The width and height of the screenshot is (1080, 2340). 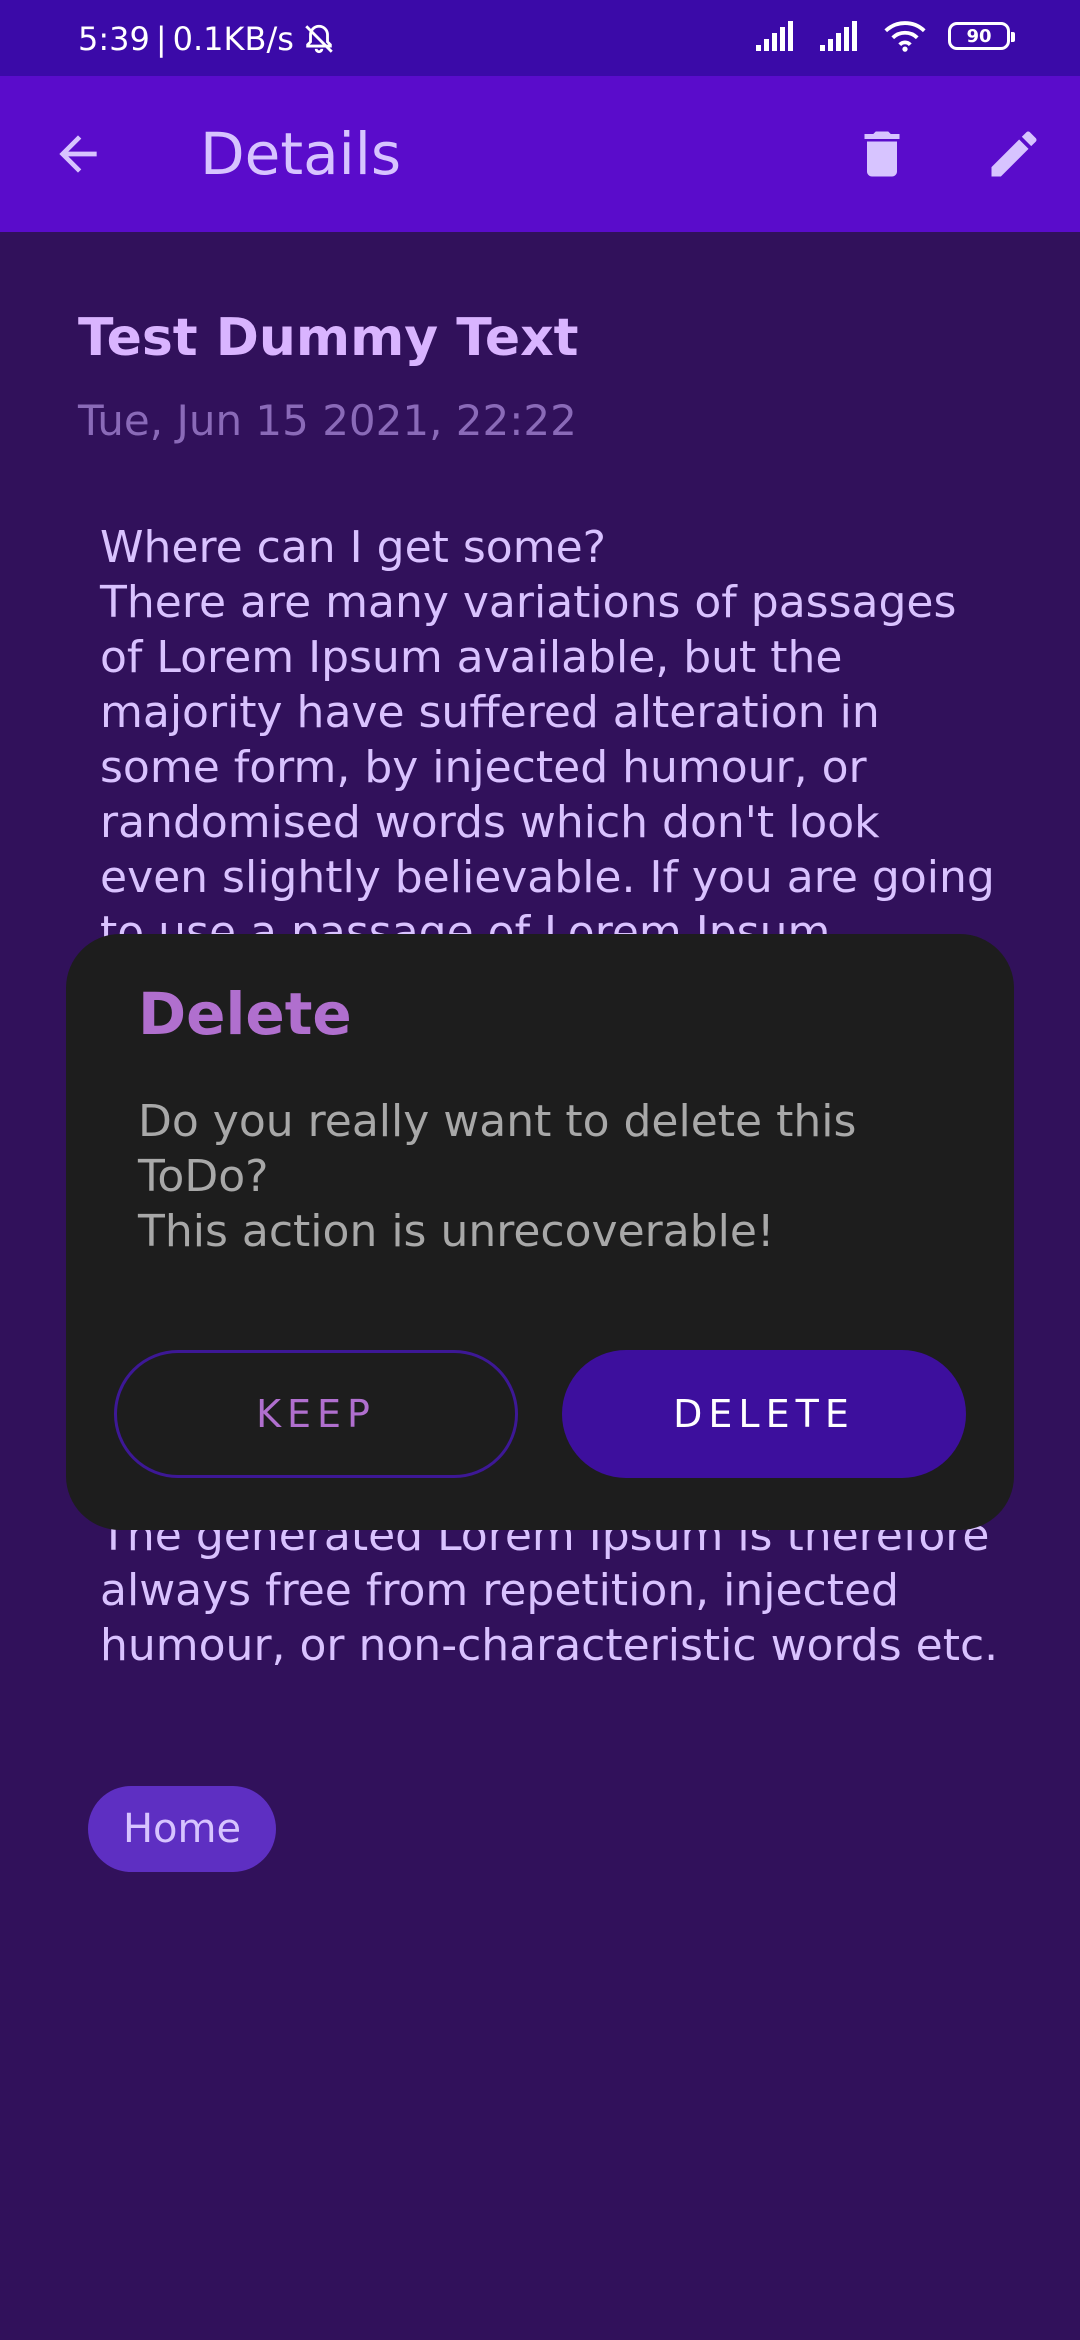 I want to click on page-title: Details, so click(x=301, y=154).